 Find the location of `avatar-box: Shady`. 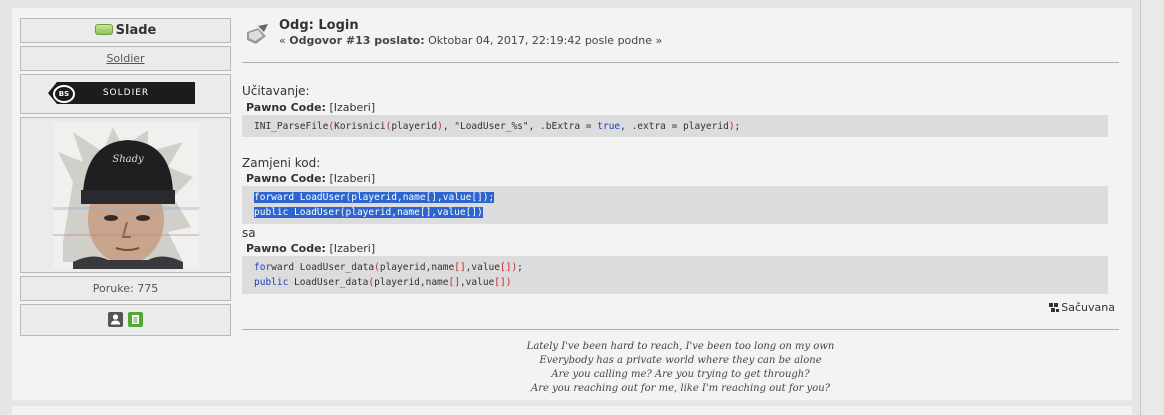

avatar-box: Shady is located at coordinates (125, 195).